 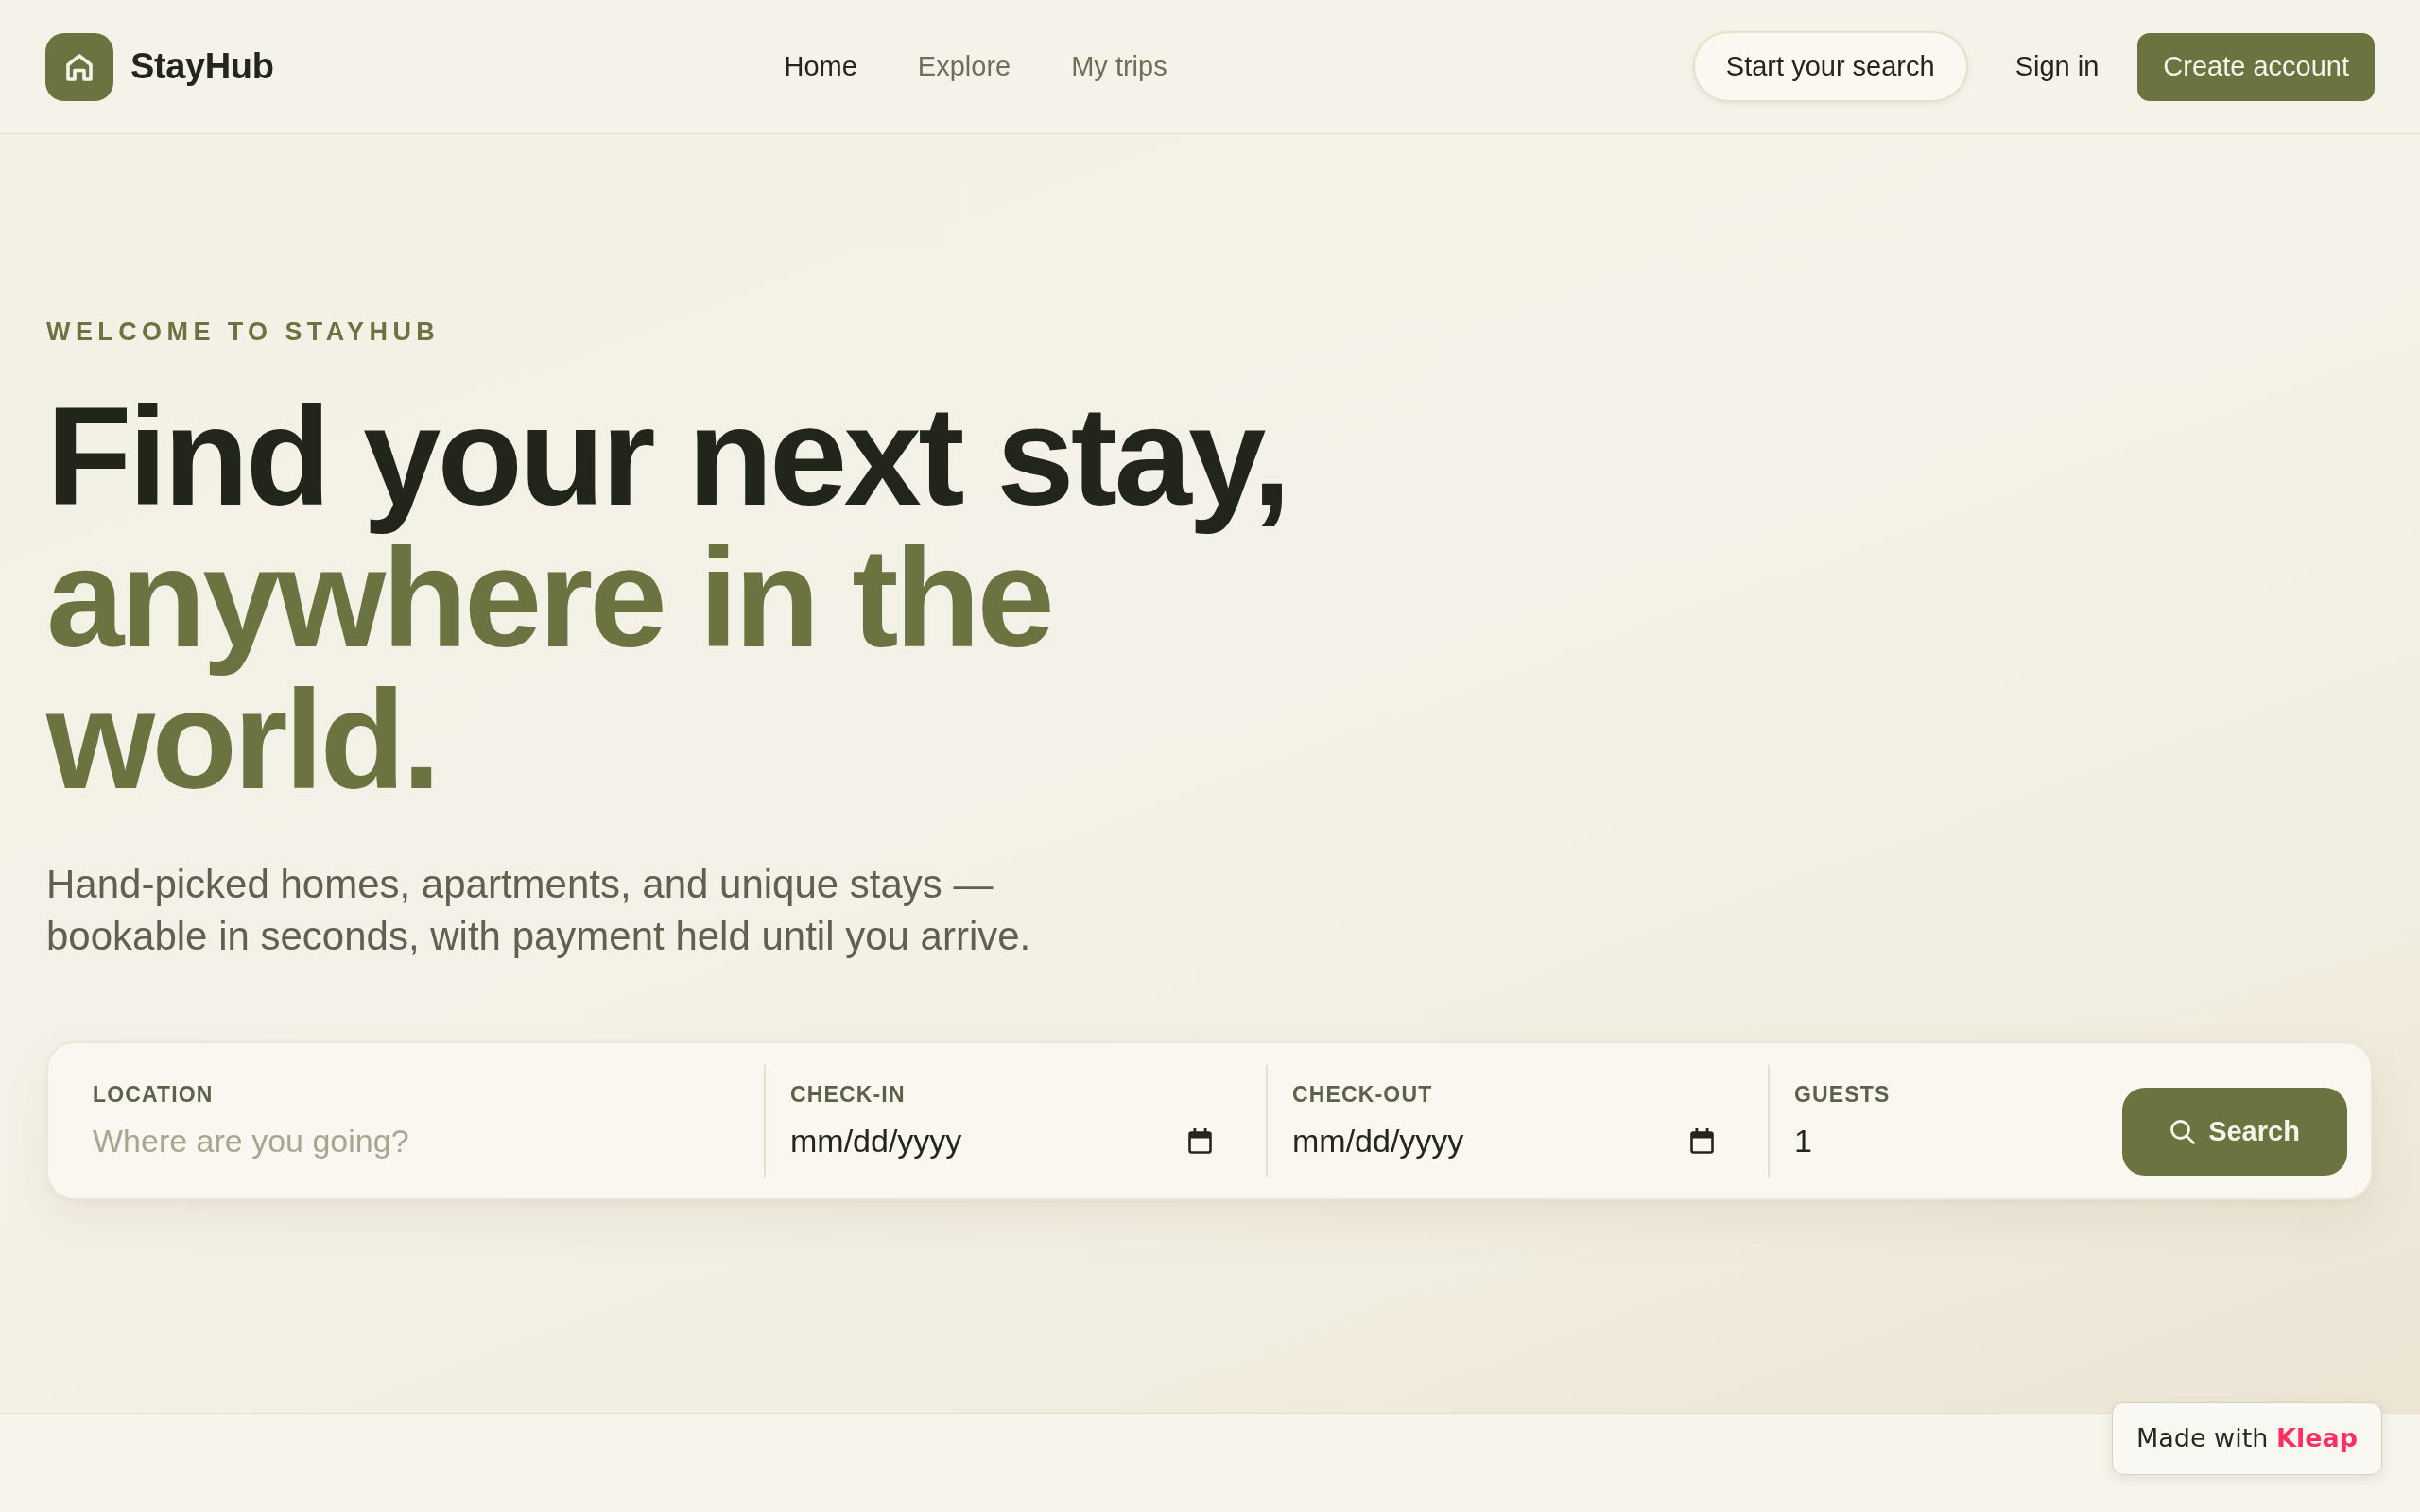 What do you see at coordinates (202, 66) in the screenshot?
I see `brand-name: StayHub` at bounding box center [202, 66].